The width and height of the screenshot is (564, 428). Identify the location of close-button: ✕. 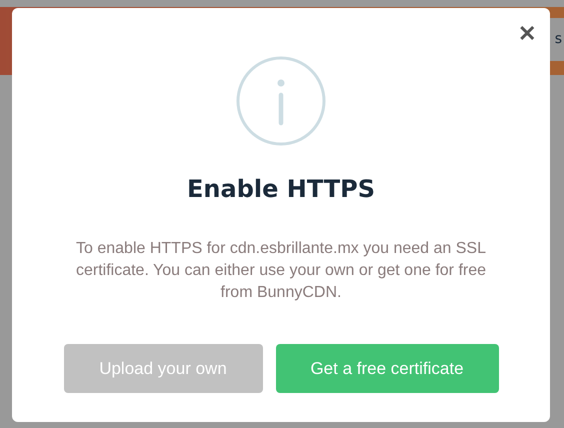
(527, 34).